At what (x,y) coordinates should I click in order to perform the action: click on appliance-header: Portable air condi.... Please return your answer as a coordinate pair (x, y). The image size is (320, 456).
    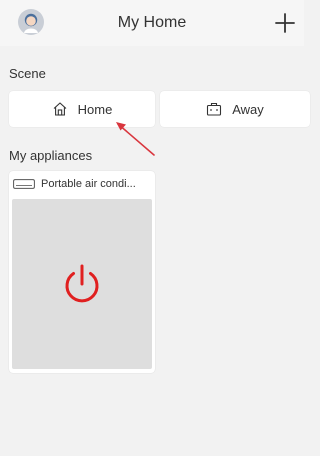
    Looking at the image, I should click on (82, 184).